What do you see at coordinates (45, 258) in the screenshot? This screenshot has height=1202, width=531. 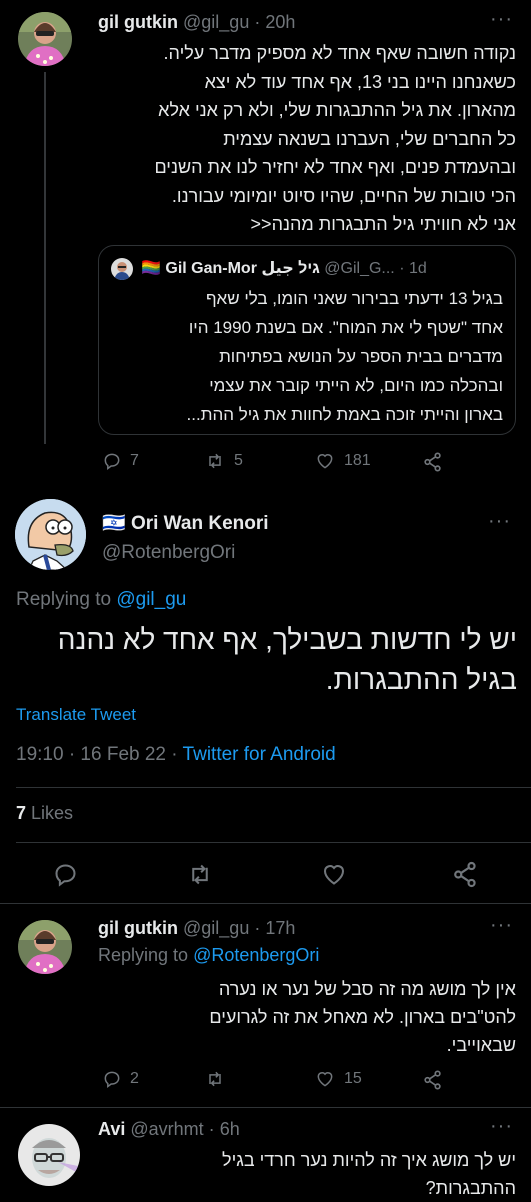 I see `thread-line` at bounding box center [45, 258].